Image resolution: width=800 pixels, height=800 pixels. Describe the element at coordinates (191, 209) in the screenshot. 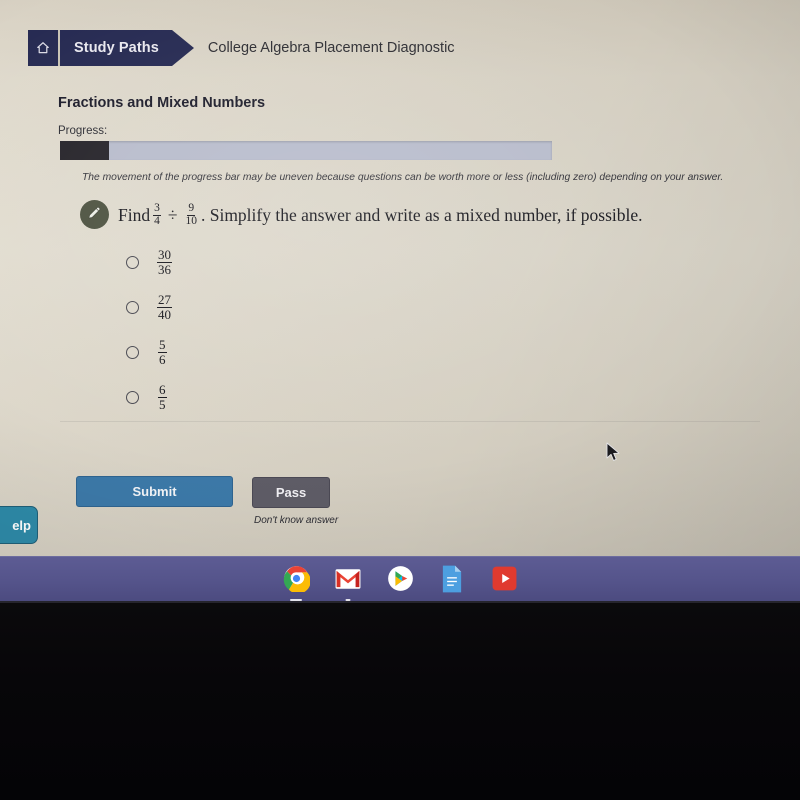

I see `operand-2-numerator: 9` at that location.